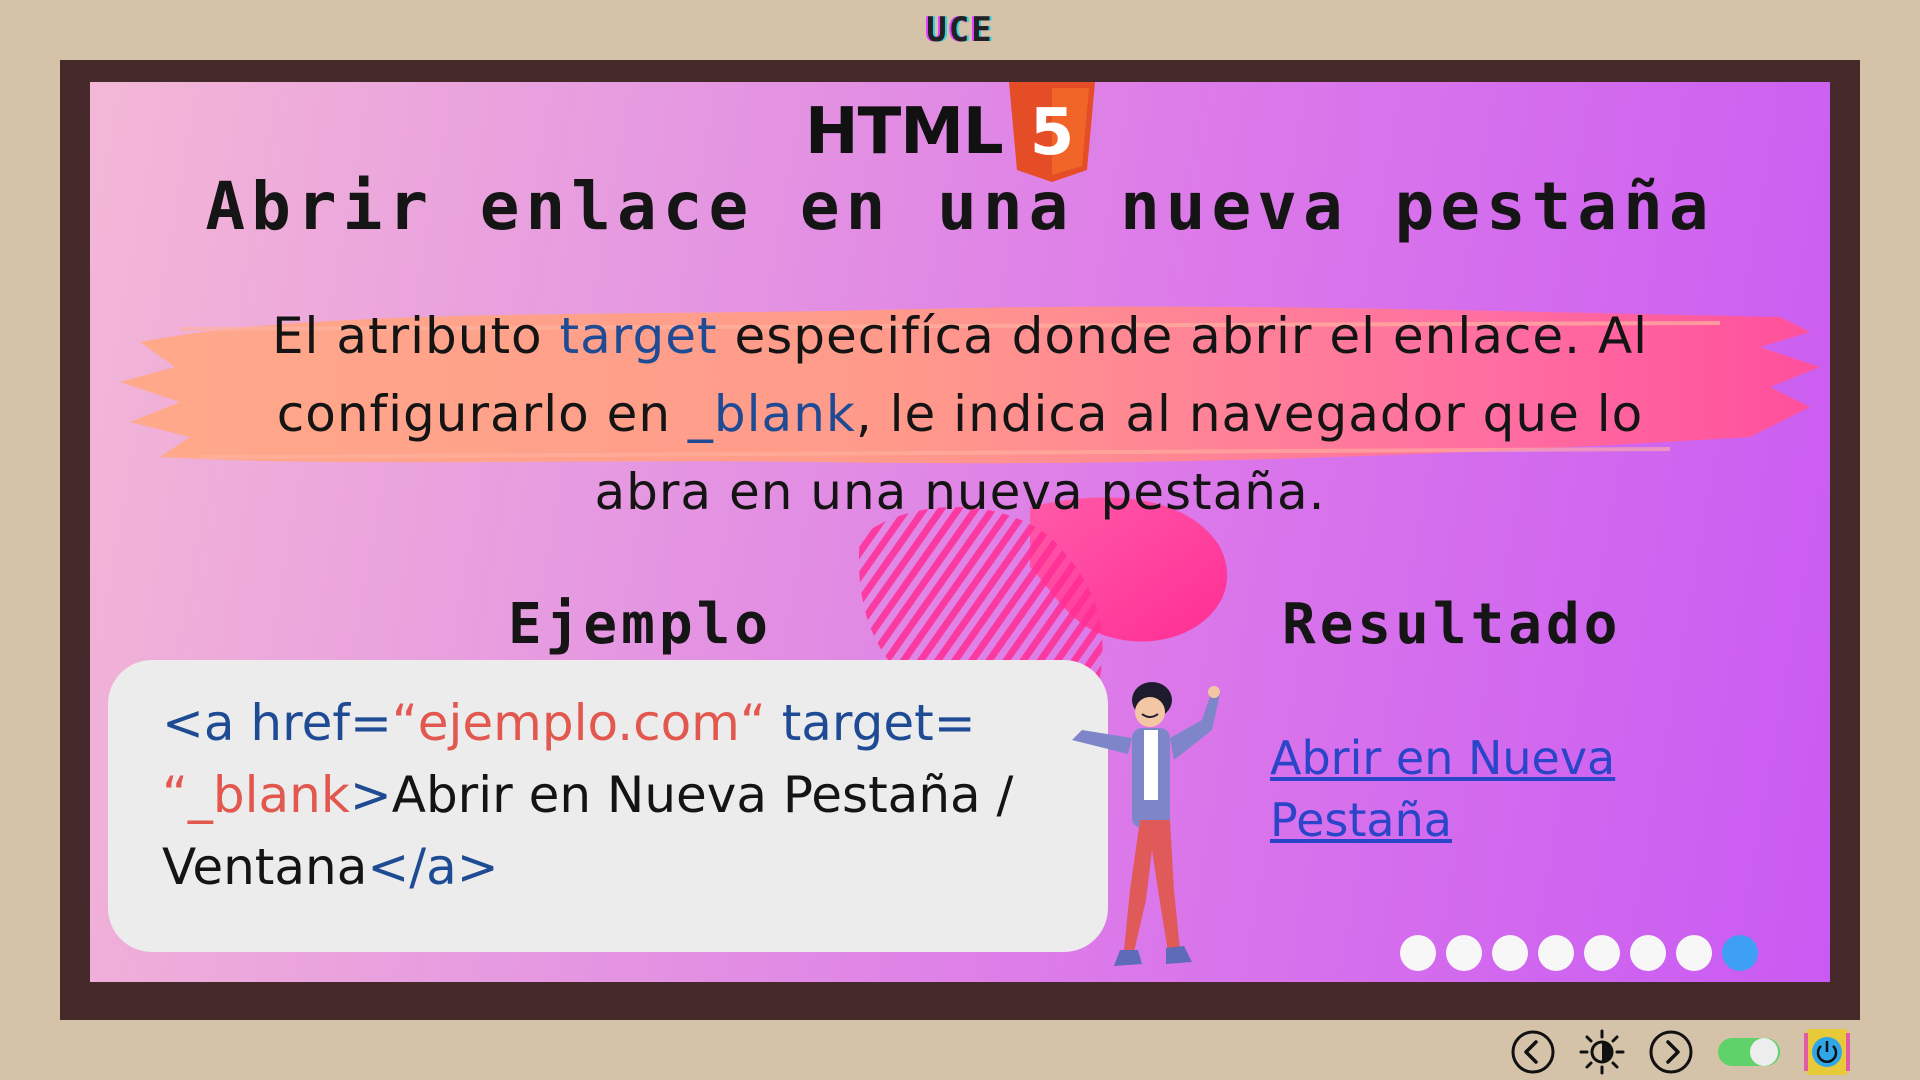 This screenshot has height=1080, width=1920. I want to click on code-token: “ejemplo.com“, so click(578, 723).